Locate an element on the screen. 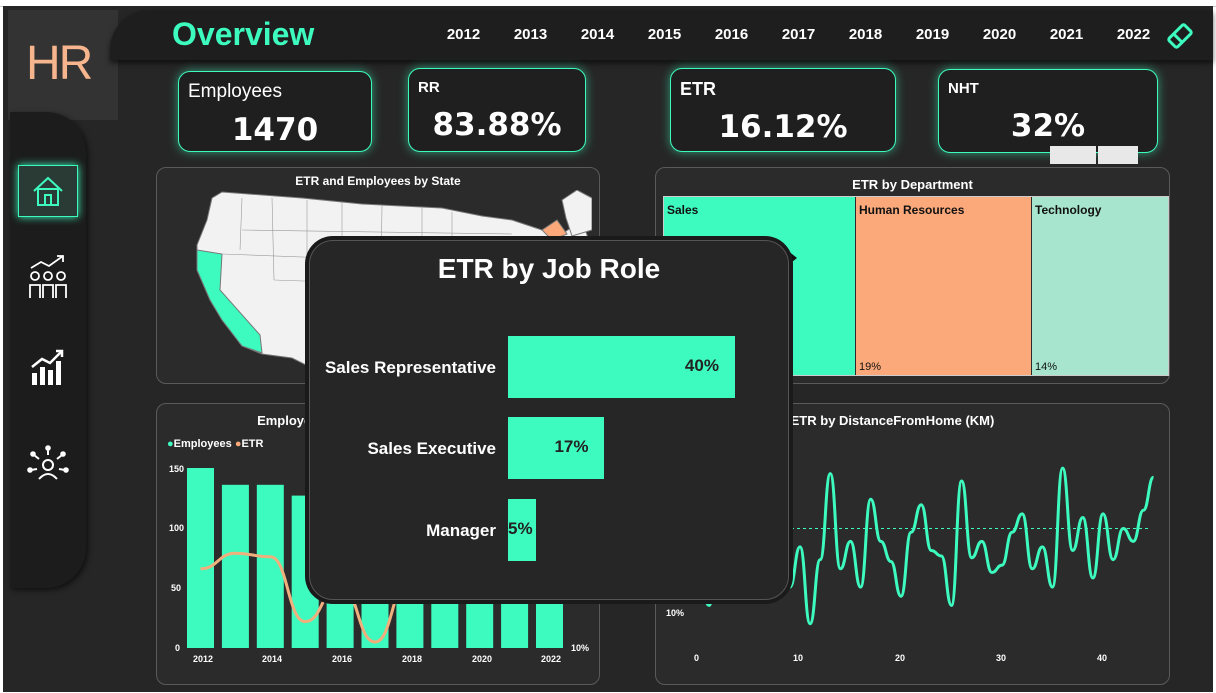 The height and width of the screenshot is (693, 1216). dept-tile-hr: Human Resources 19% is located at coordinates (943, 286).